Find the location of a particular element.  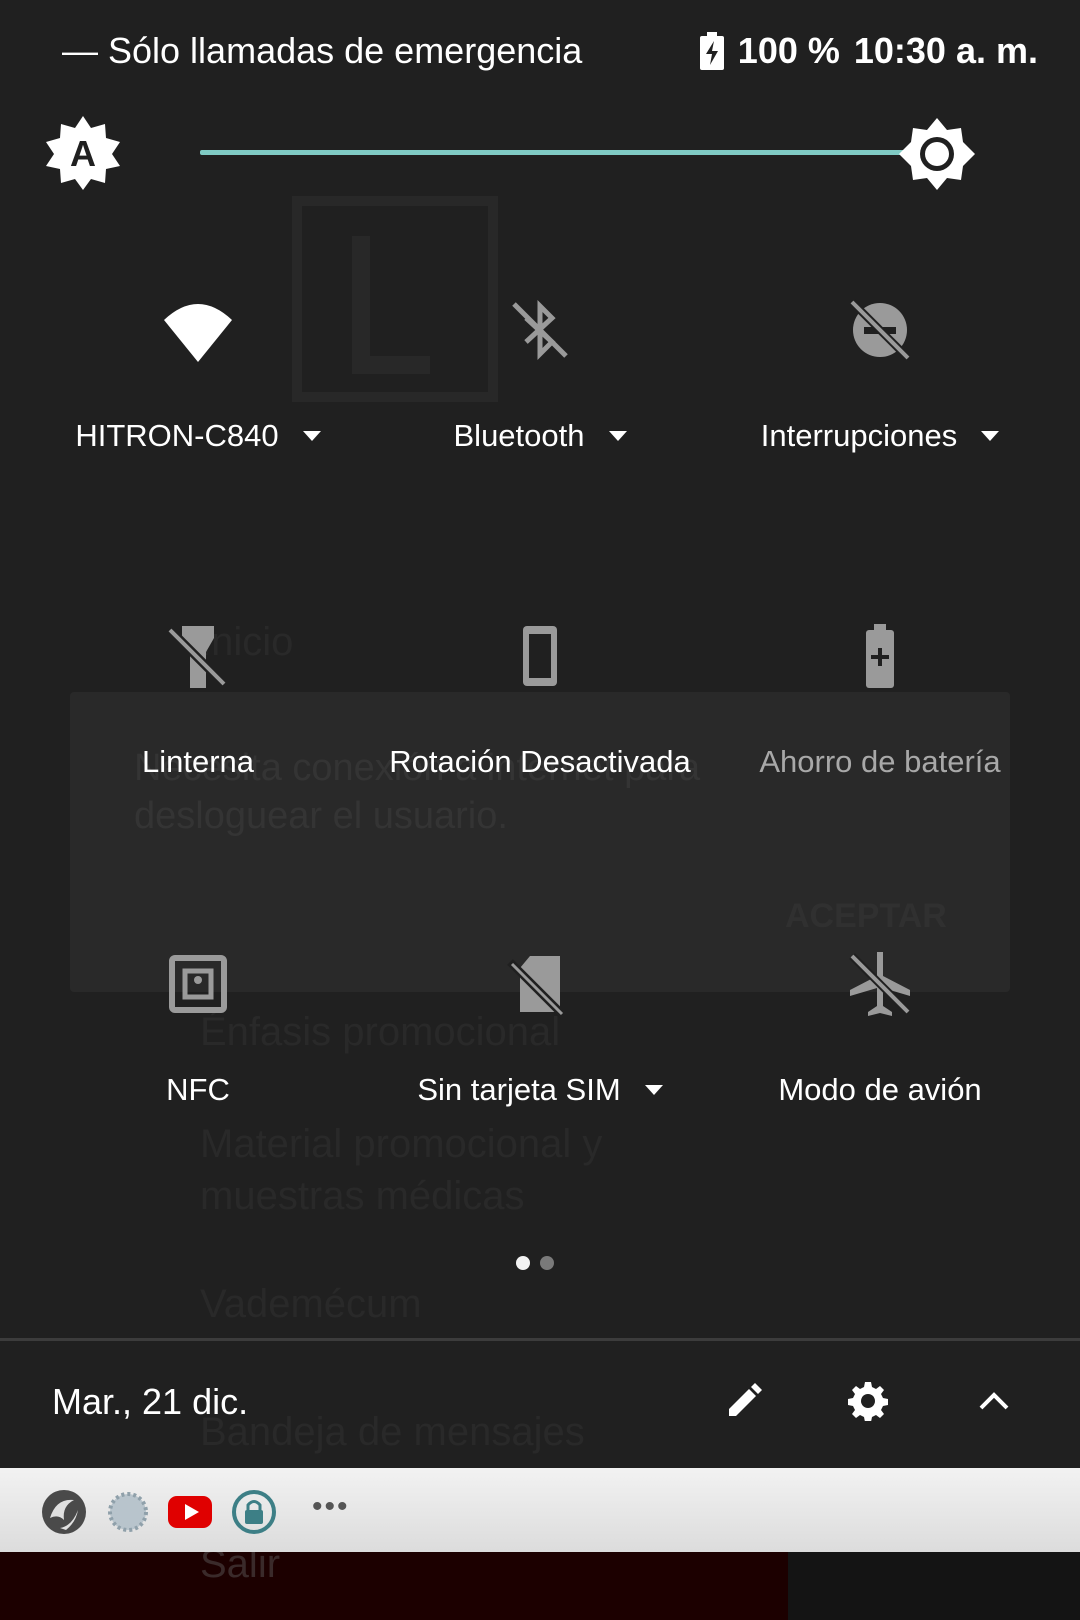

status-right: 100 % 10:30 a. m. is located at coordinates (868, 51).